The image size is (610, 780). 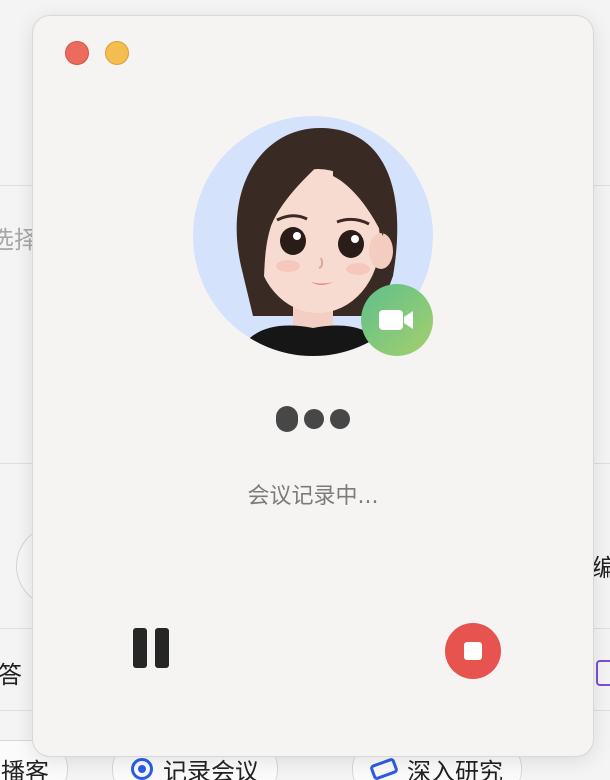 I want to click on telescope-icon, so click(x=384, y=768).